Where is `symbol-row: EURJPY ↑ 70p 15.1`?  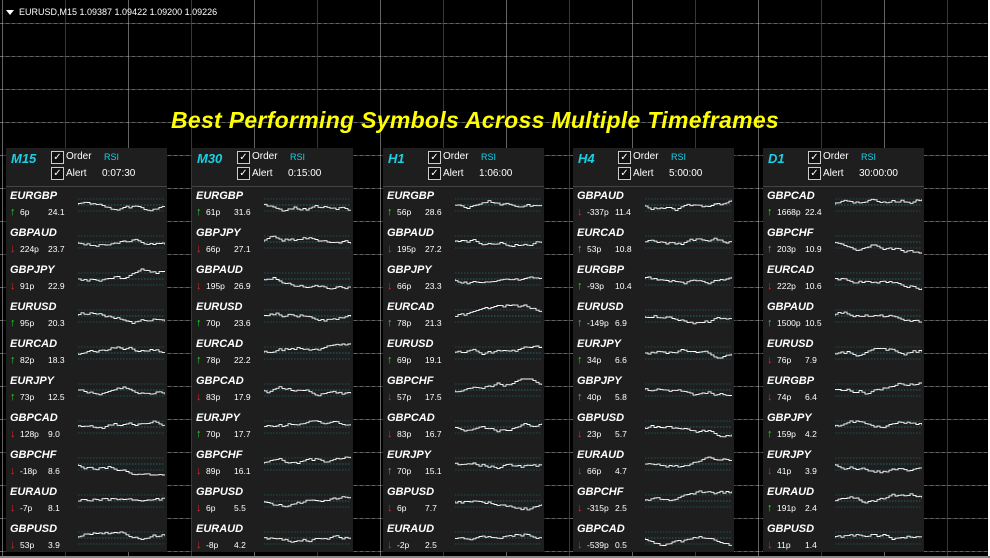
symbol-row: EURJPY ↑ 70p 15.1 is located at coordinates (463, 464).